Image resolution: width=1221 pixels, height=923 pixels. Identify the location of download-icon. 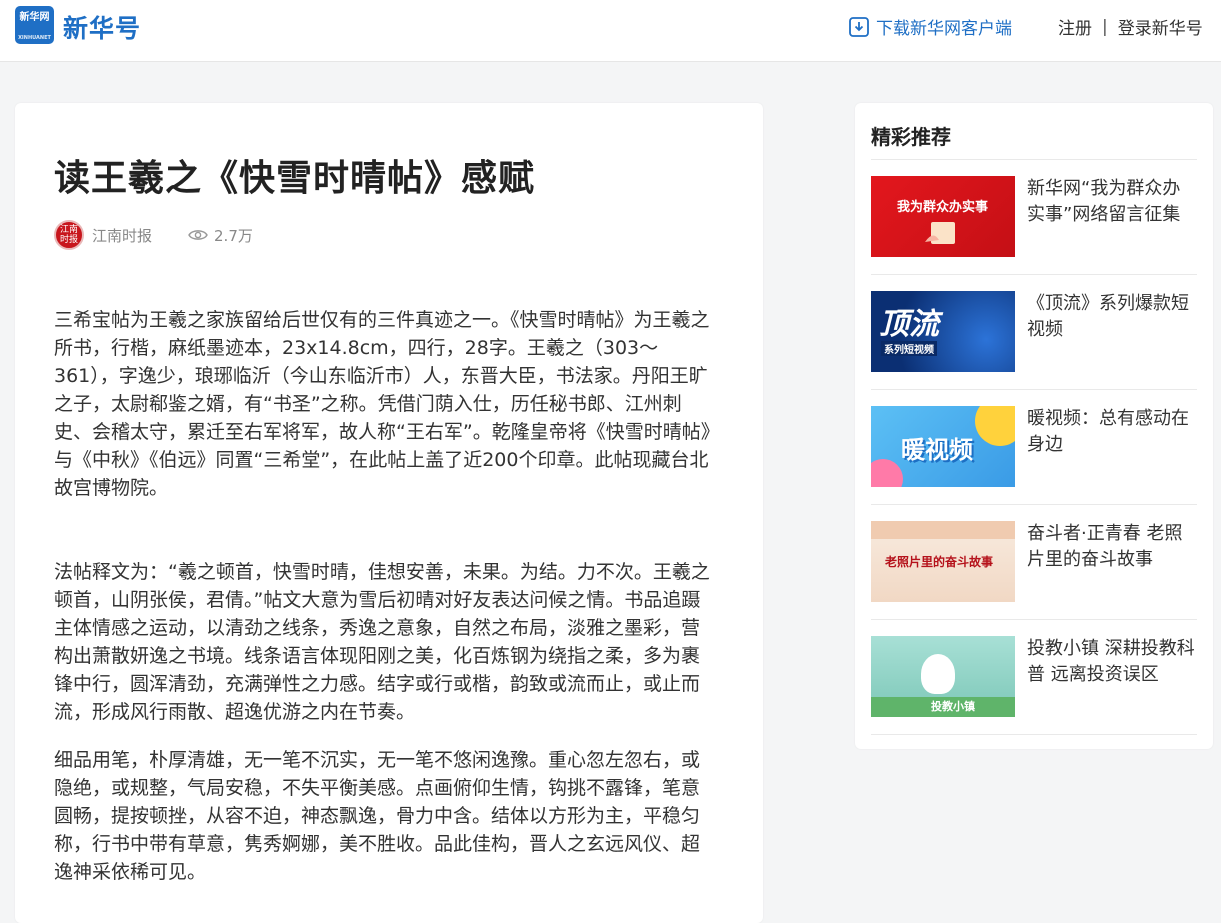
(859, 26).